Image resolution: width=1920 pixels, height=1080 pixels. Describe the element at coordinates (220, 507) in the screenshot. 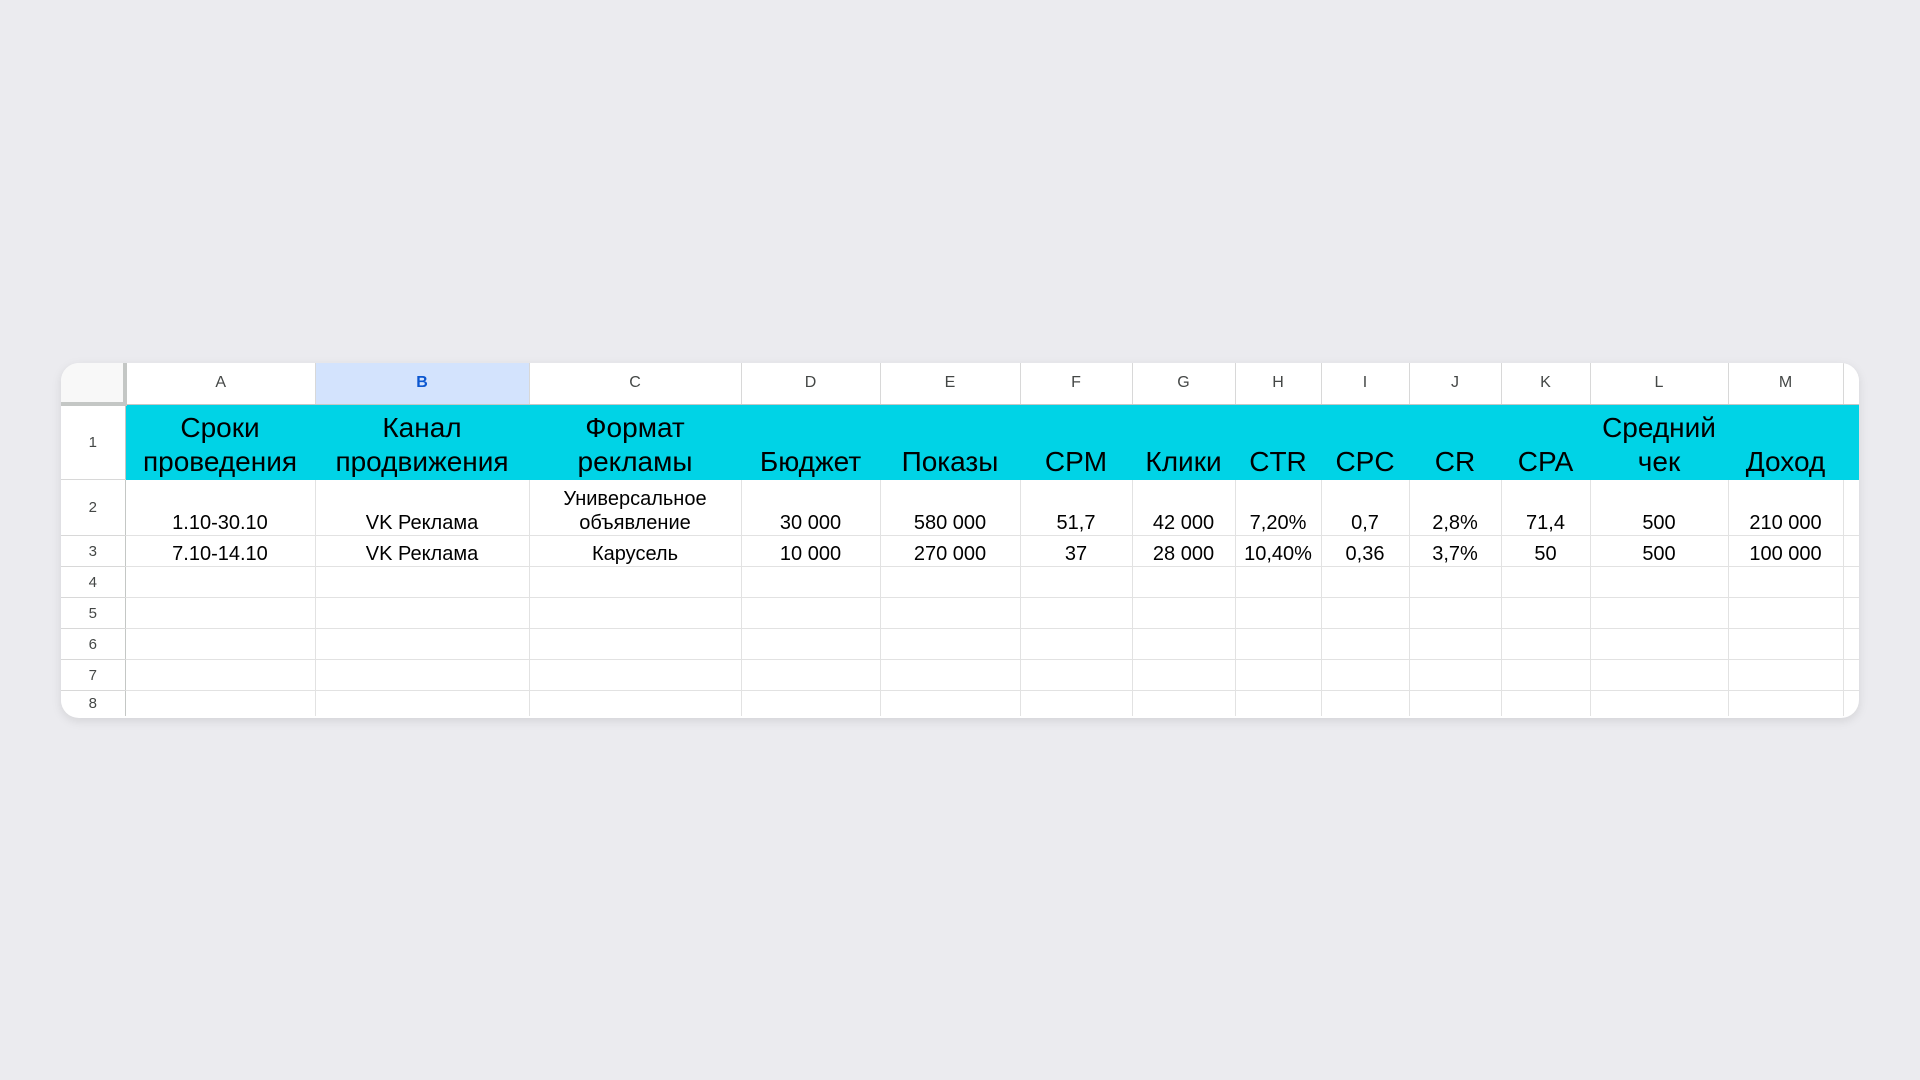

I see `cell-a2: 1.10-30.10` at that location.